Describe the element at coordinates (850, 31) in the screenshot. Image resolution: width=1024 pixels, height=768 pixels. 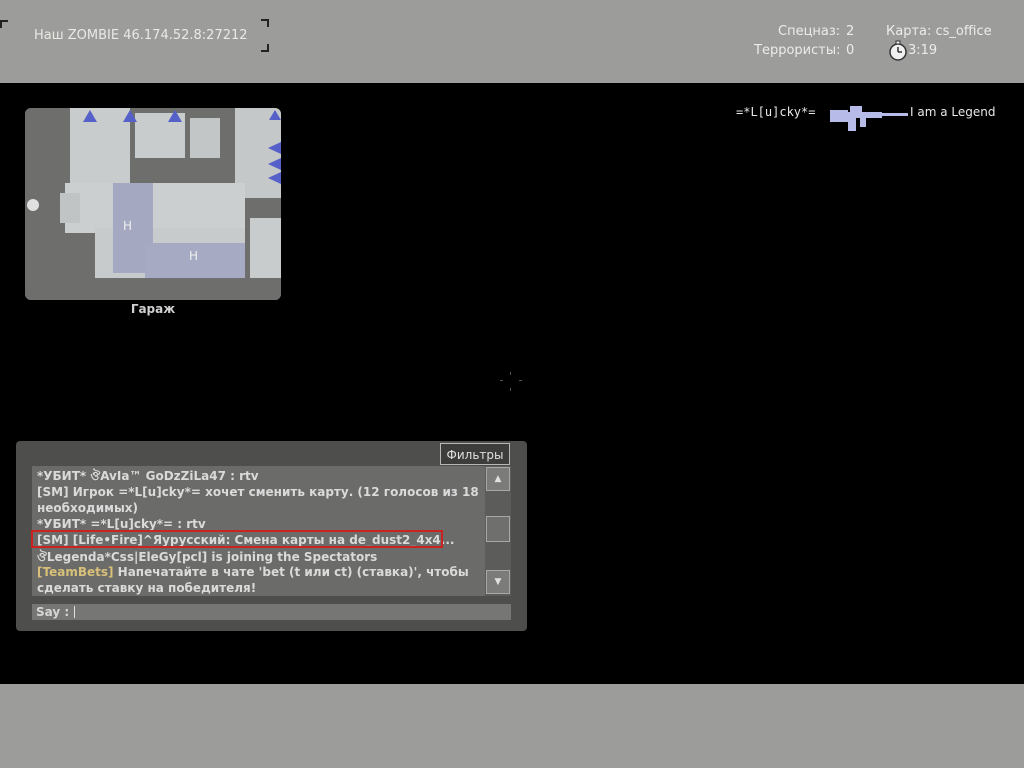
I see `ct-score-value: 2` at that location.